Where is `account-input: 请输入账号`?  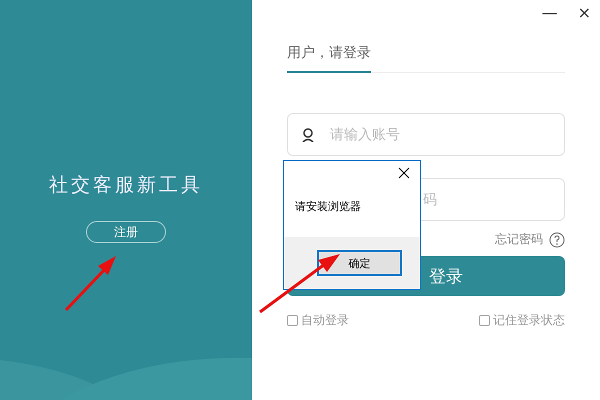 account-input: 请输入账号 is located at coordinates (428, 135).